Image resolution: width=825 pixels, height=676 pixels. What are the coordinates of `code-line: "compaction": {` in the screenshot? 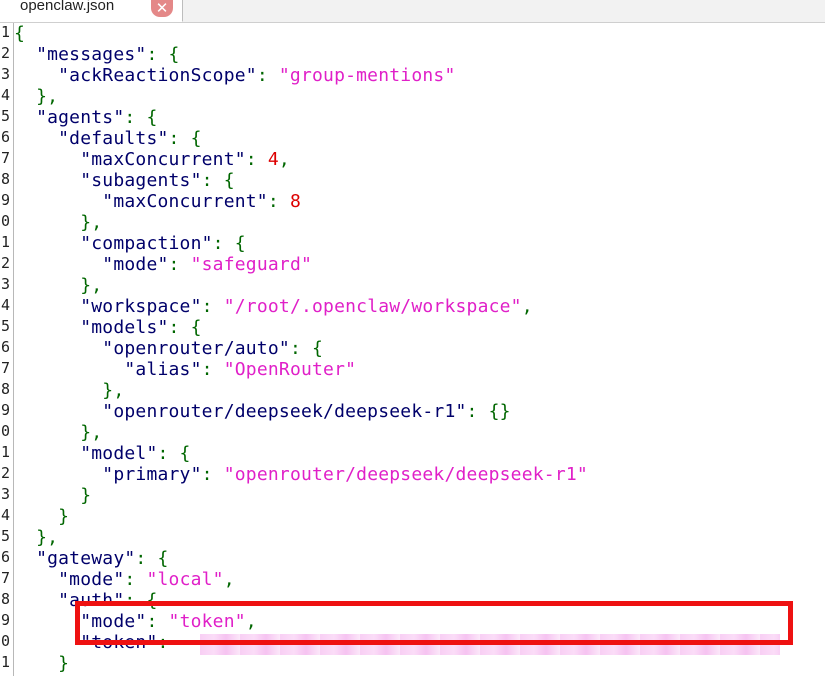 It's located at (130, 243).